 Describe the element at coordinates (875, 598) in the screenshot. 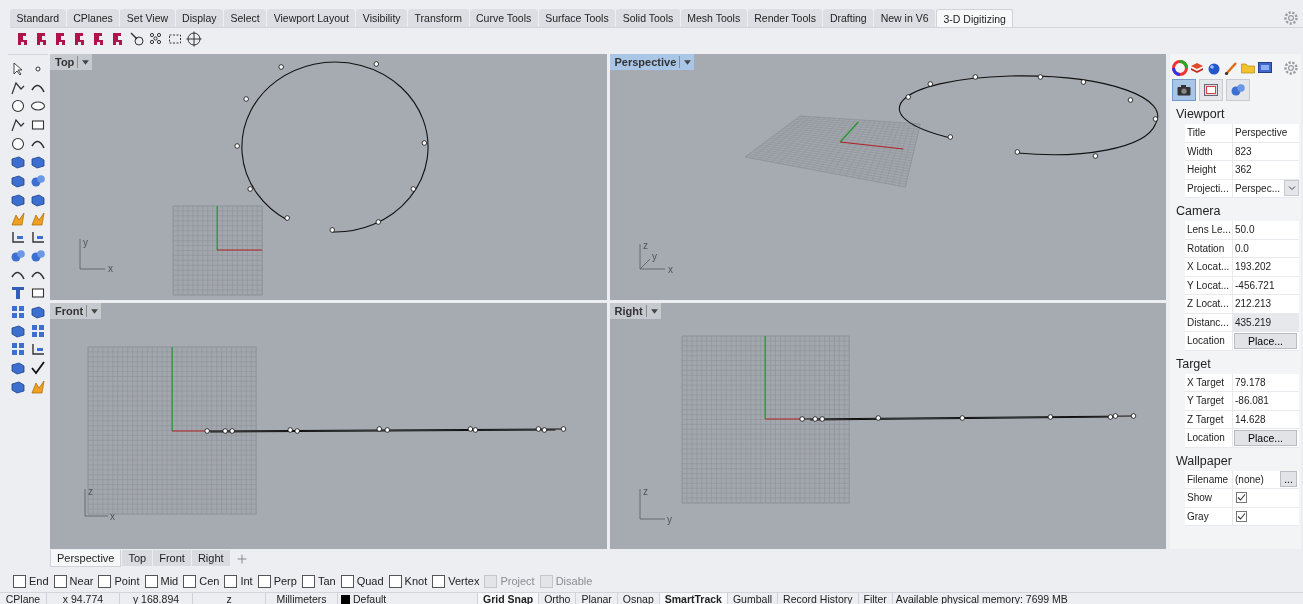

I see `status-toggle: Filter` at that location.